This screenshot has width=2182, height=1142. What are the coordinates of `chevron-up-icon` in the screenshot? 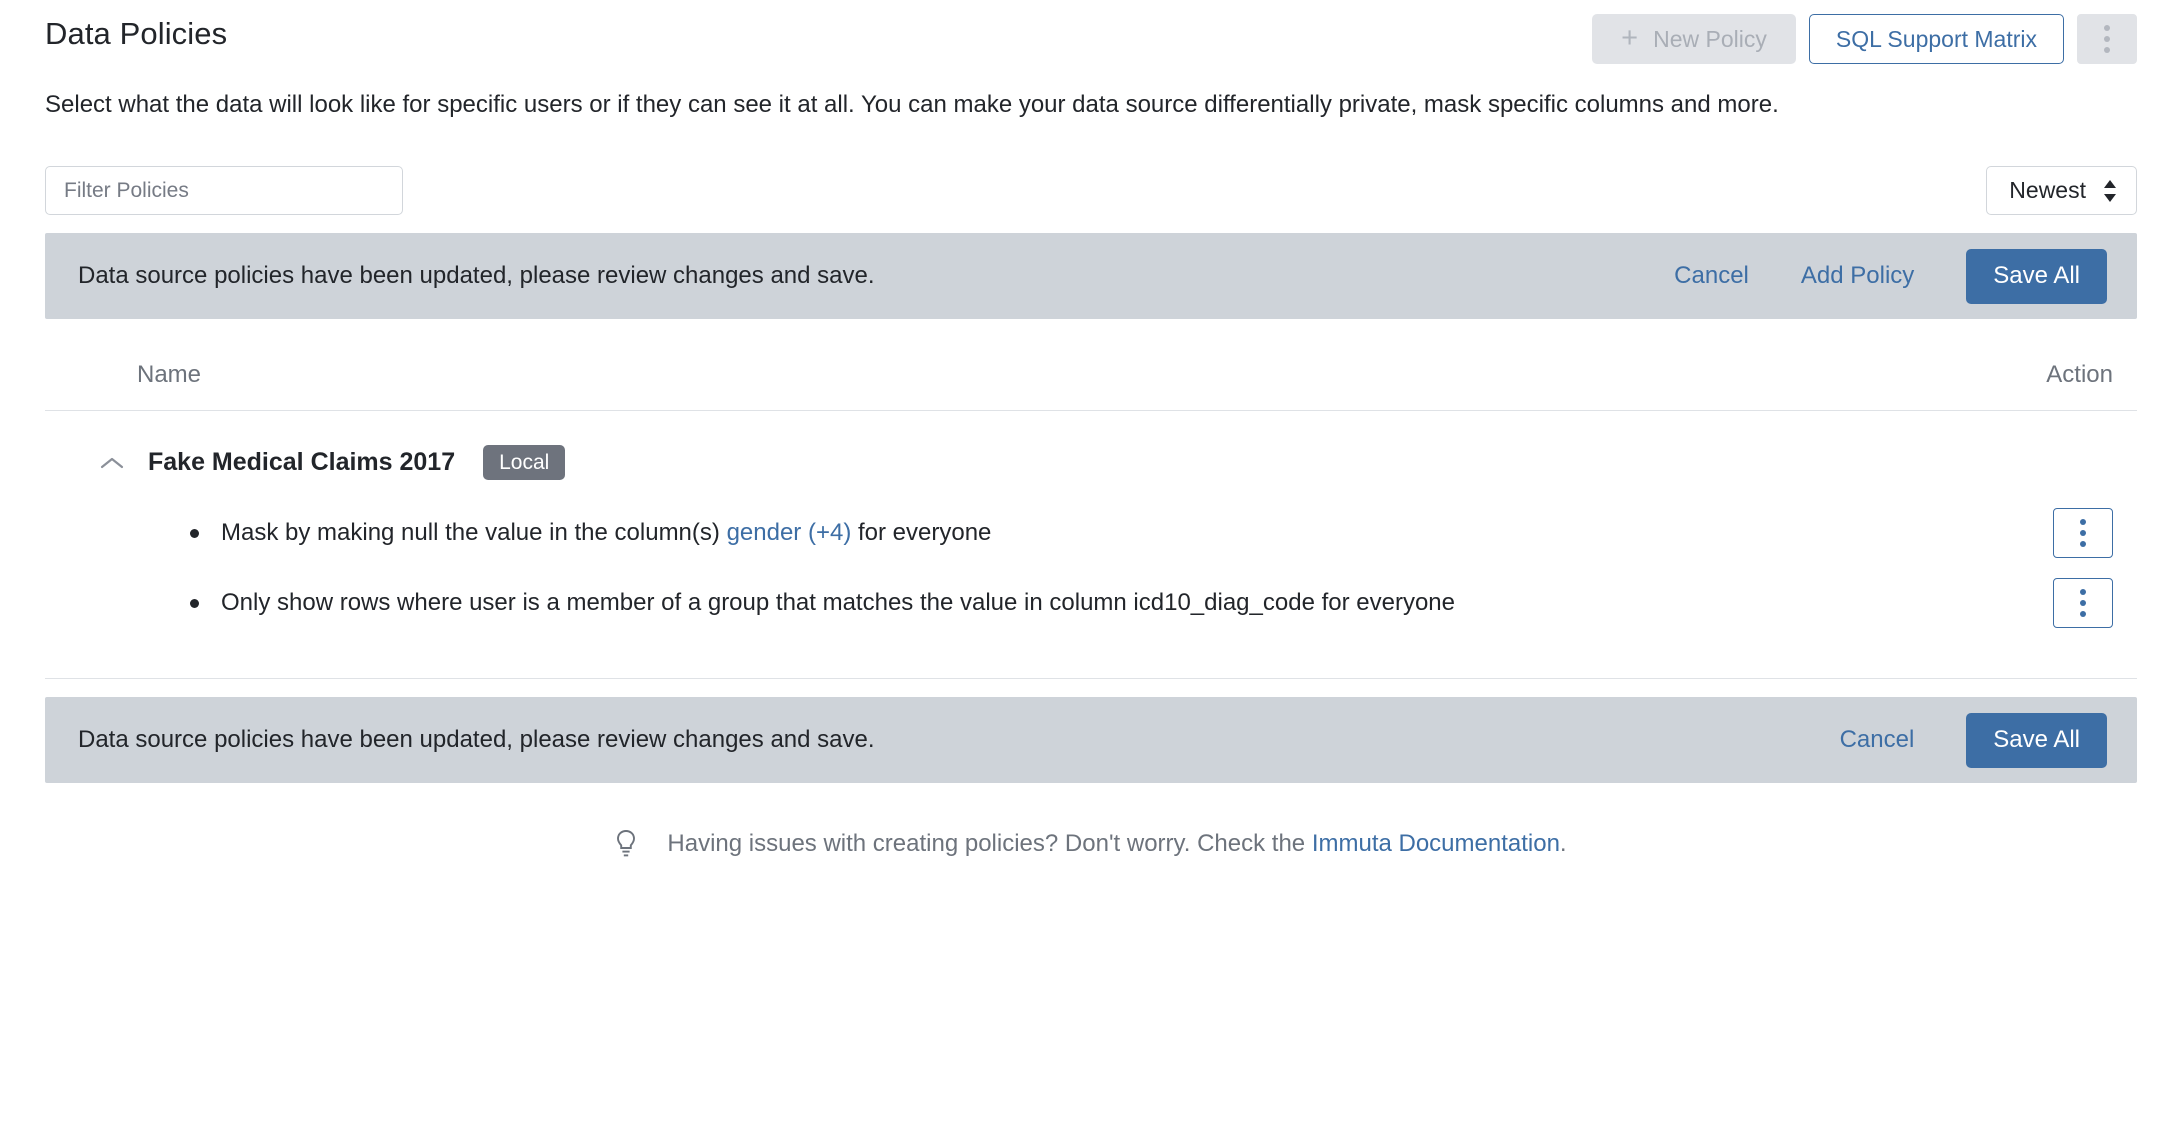 It's located at (112, 463).